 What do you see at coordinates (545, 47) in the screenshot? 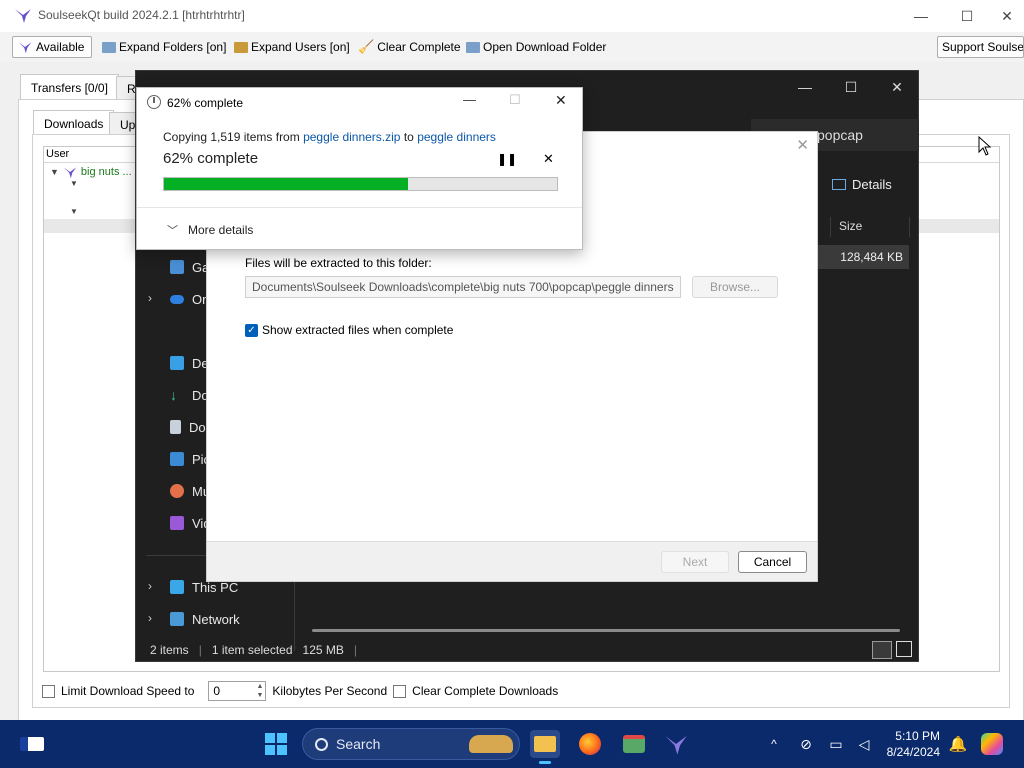
I see `open-download-folder-label: Open Download Folder` at bounding box center [545, 47].